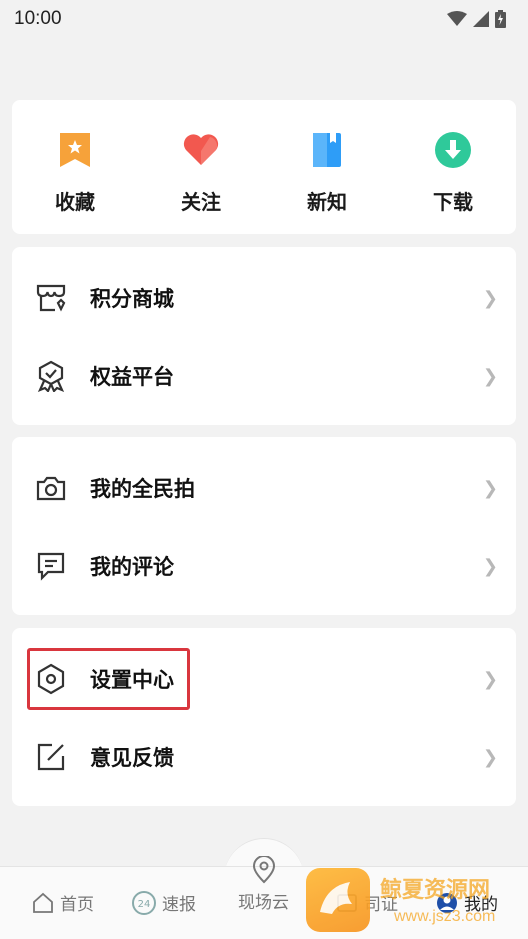 This screenshot has width=528, height=939. What do you see at coordinates (263, 903) in the screenshot?
I see `tab-label: 现场云` at bounding box center [263, 903].